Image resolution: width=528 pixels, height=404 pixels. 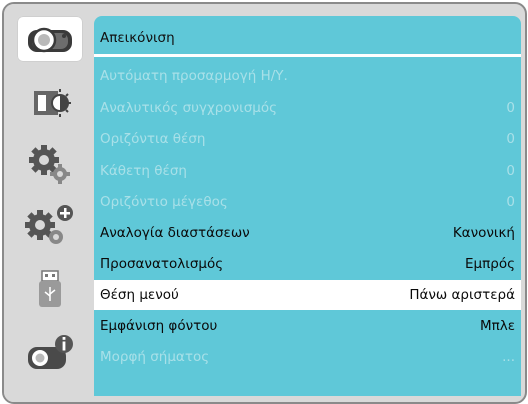 What do you see at coordinates (164, 202) in the screenshot?
I see `menu-item-label: Οριζόντιο μέγεθος` at bounding box center [164, 202].